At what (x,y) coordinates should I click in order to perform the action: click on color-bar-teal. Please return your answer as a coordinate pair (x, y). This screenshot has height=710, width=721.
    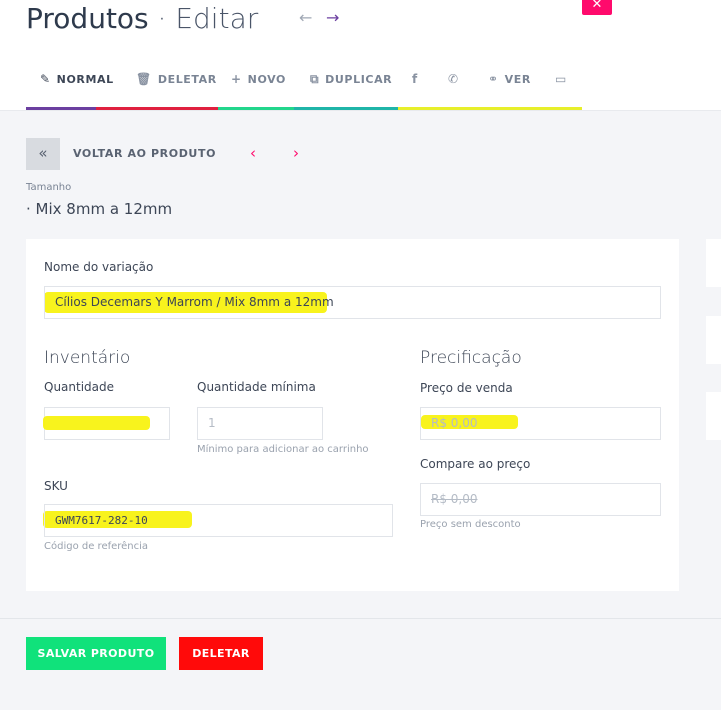
    Looking at the image, I should click on (346, 108).